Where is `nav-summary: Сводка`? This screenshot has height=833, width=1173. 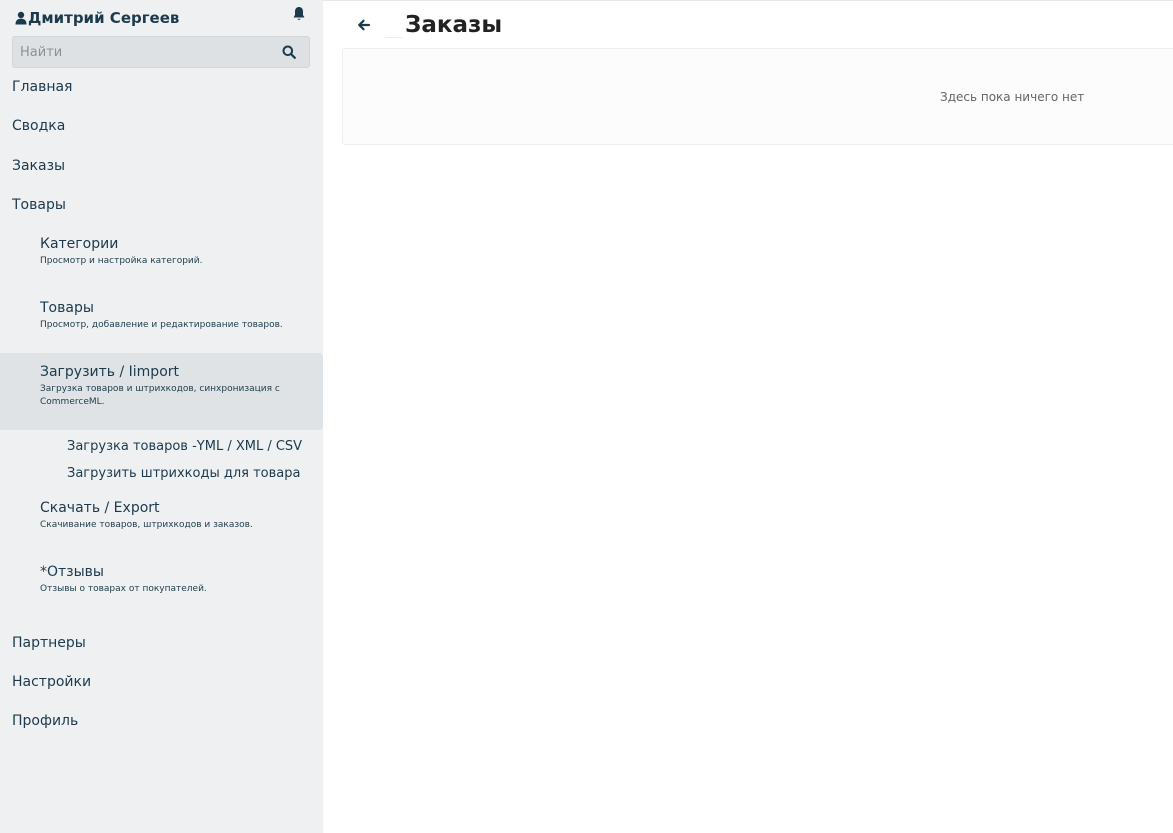
nav-summary: Сводка is located at coordinates (38, 126).